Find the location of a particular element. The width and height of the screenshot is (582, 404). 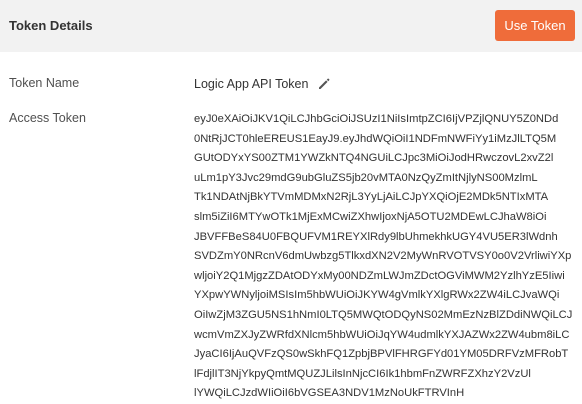

pencil-icon is located at coordinates (324, 84).